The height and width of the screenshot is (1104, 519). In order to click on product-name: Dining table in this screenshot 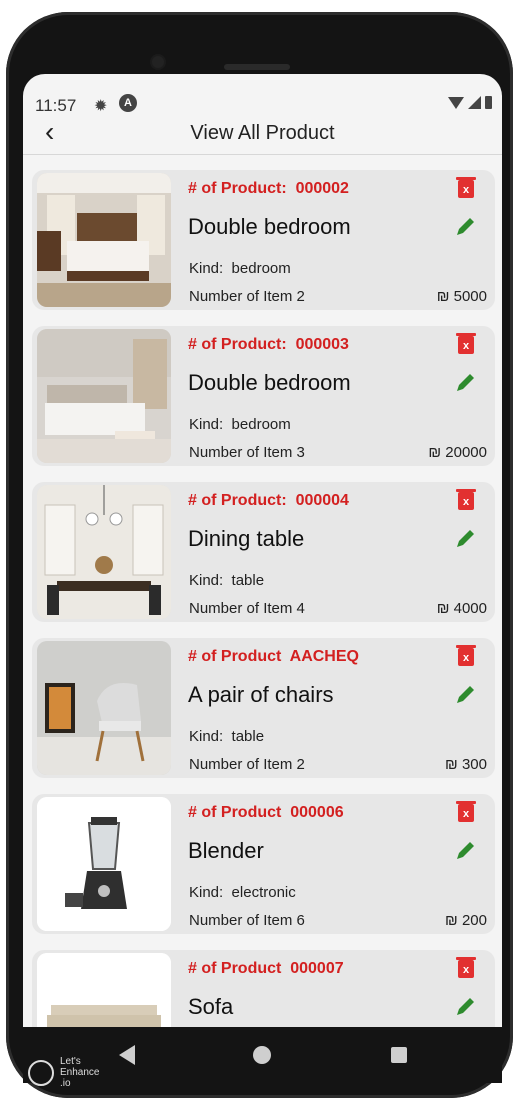, I will do `click(246, 538)`.